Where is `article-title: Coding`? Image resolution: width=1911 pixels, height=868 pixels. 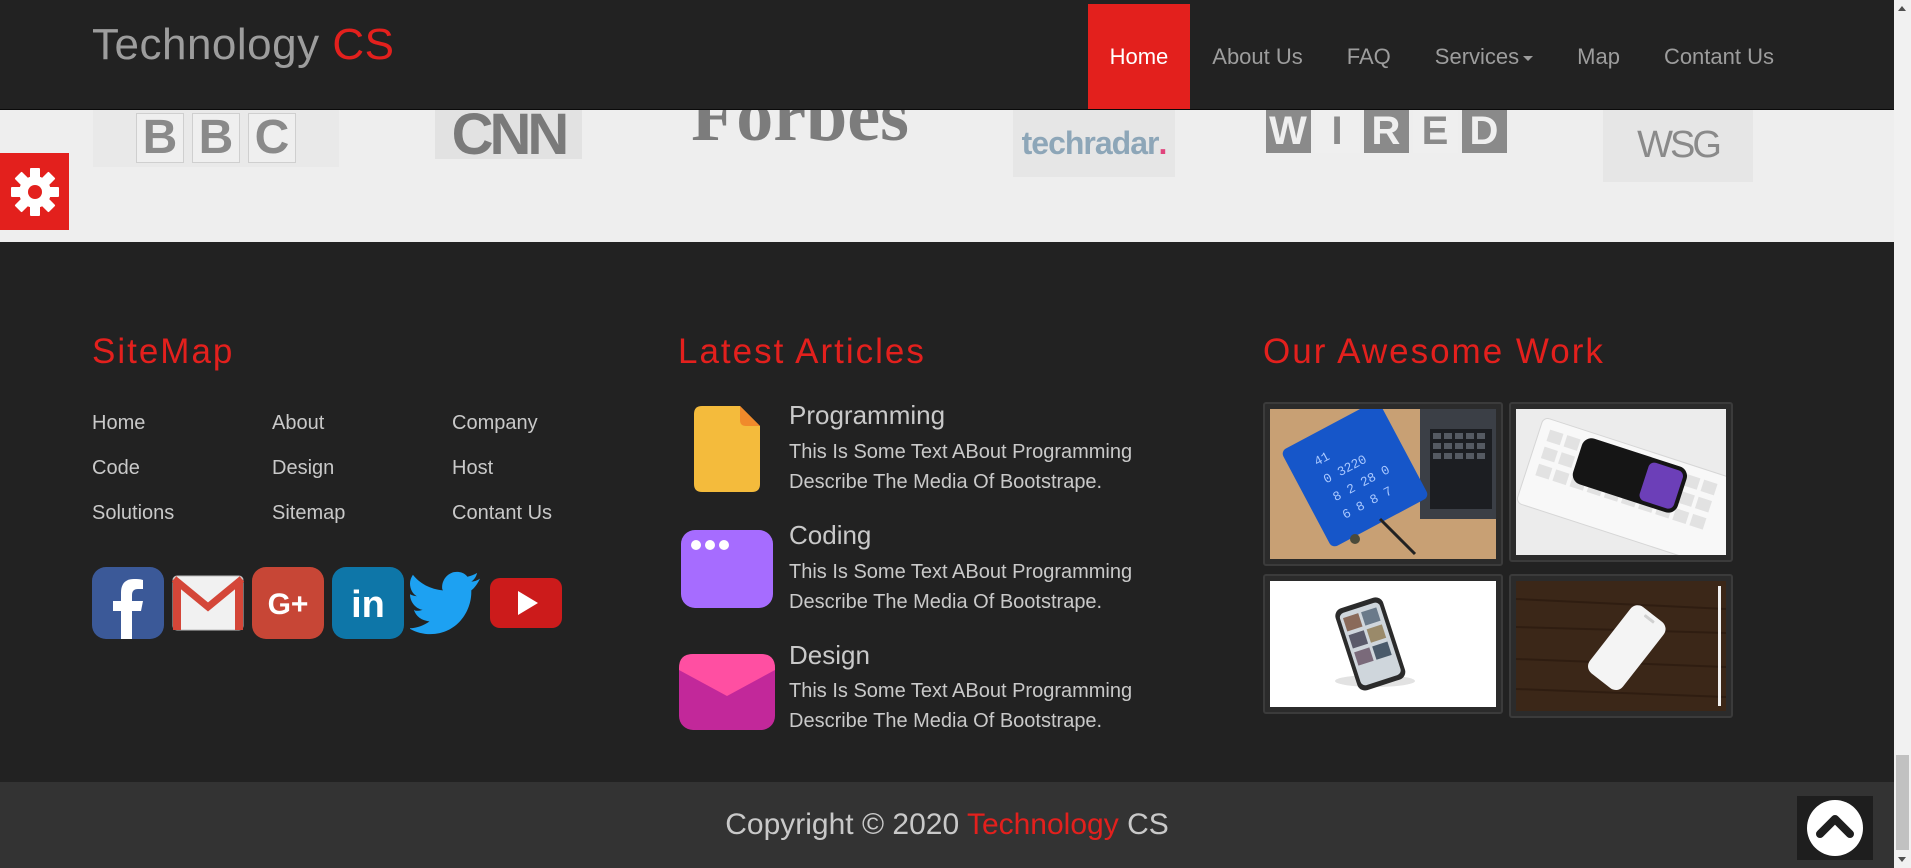 article-title: Coding is located at coordinates (830, 535).